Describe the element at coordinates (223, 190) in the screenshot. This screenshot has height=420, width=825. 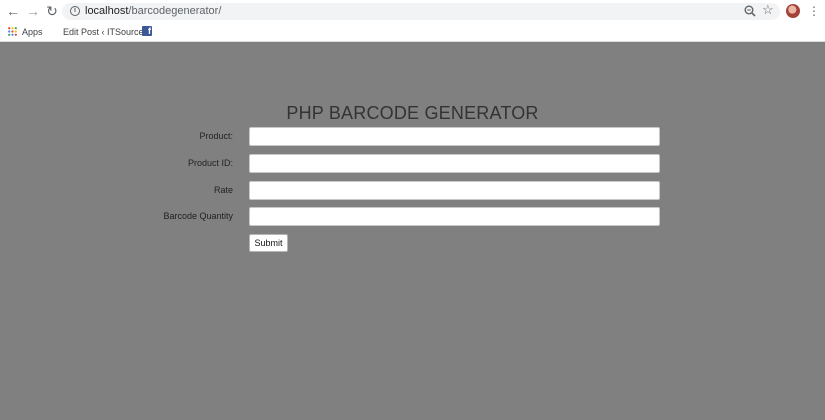
I see `rate-label: Rate` at that location.